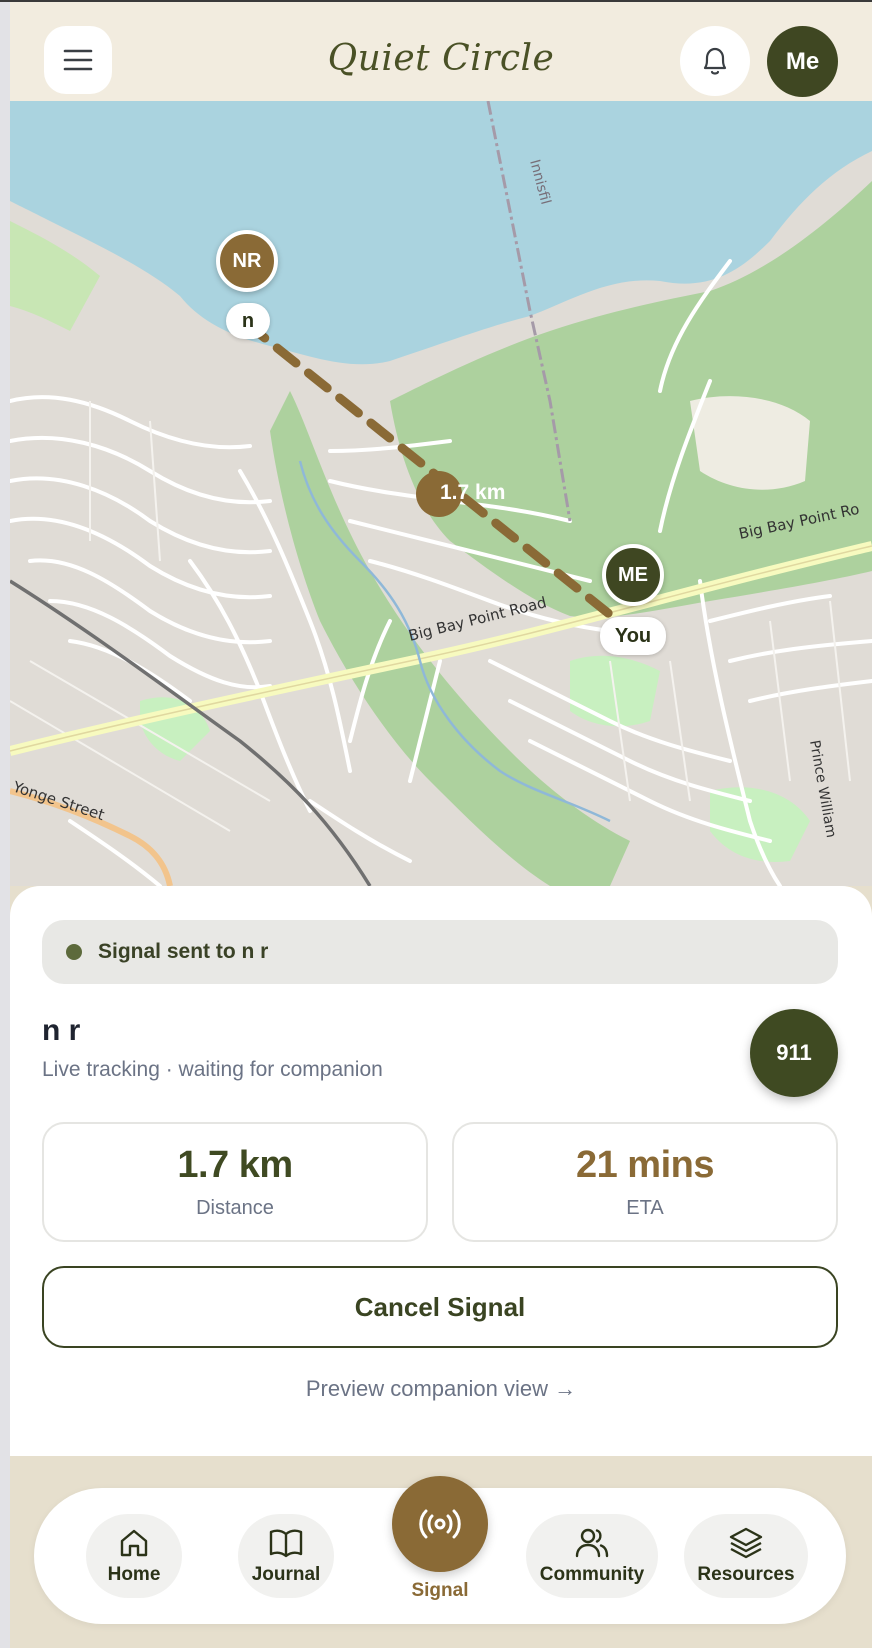 This screenshot has width=872, height=1648. I want to click on nav-signal-button, so click(440, 1524).